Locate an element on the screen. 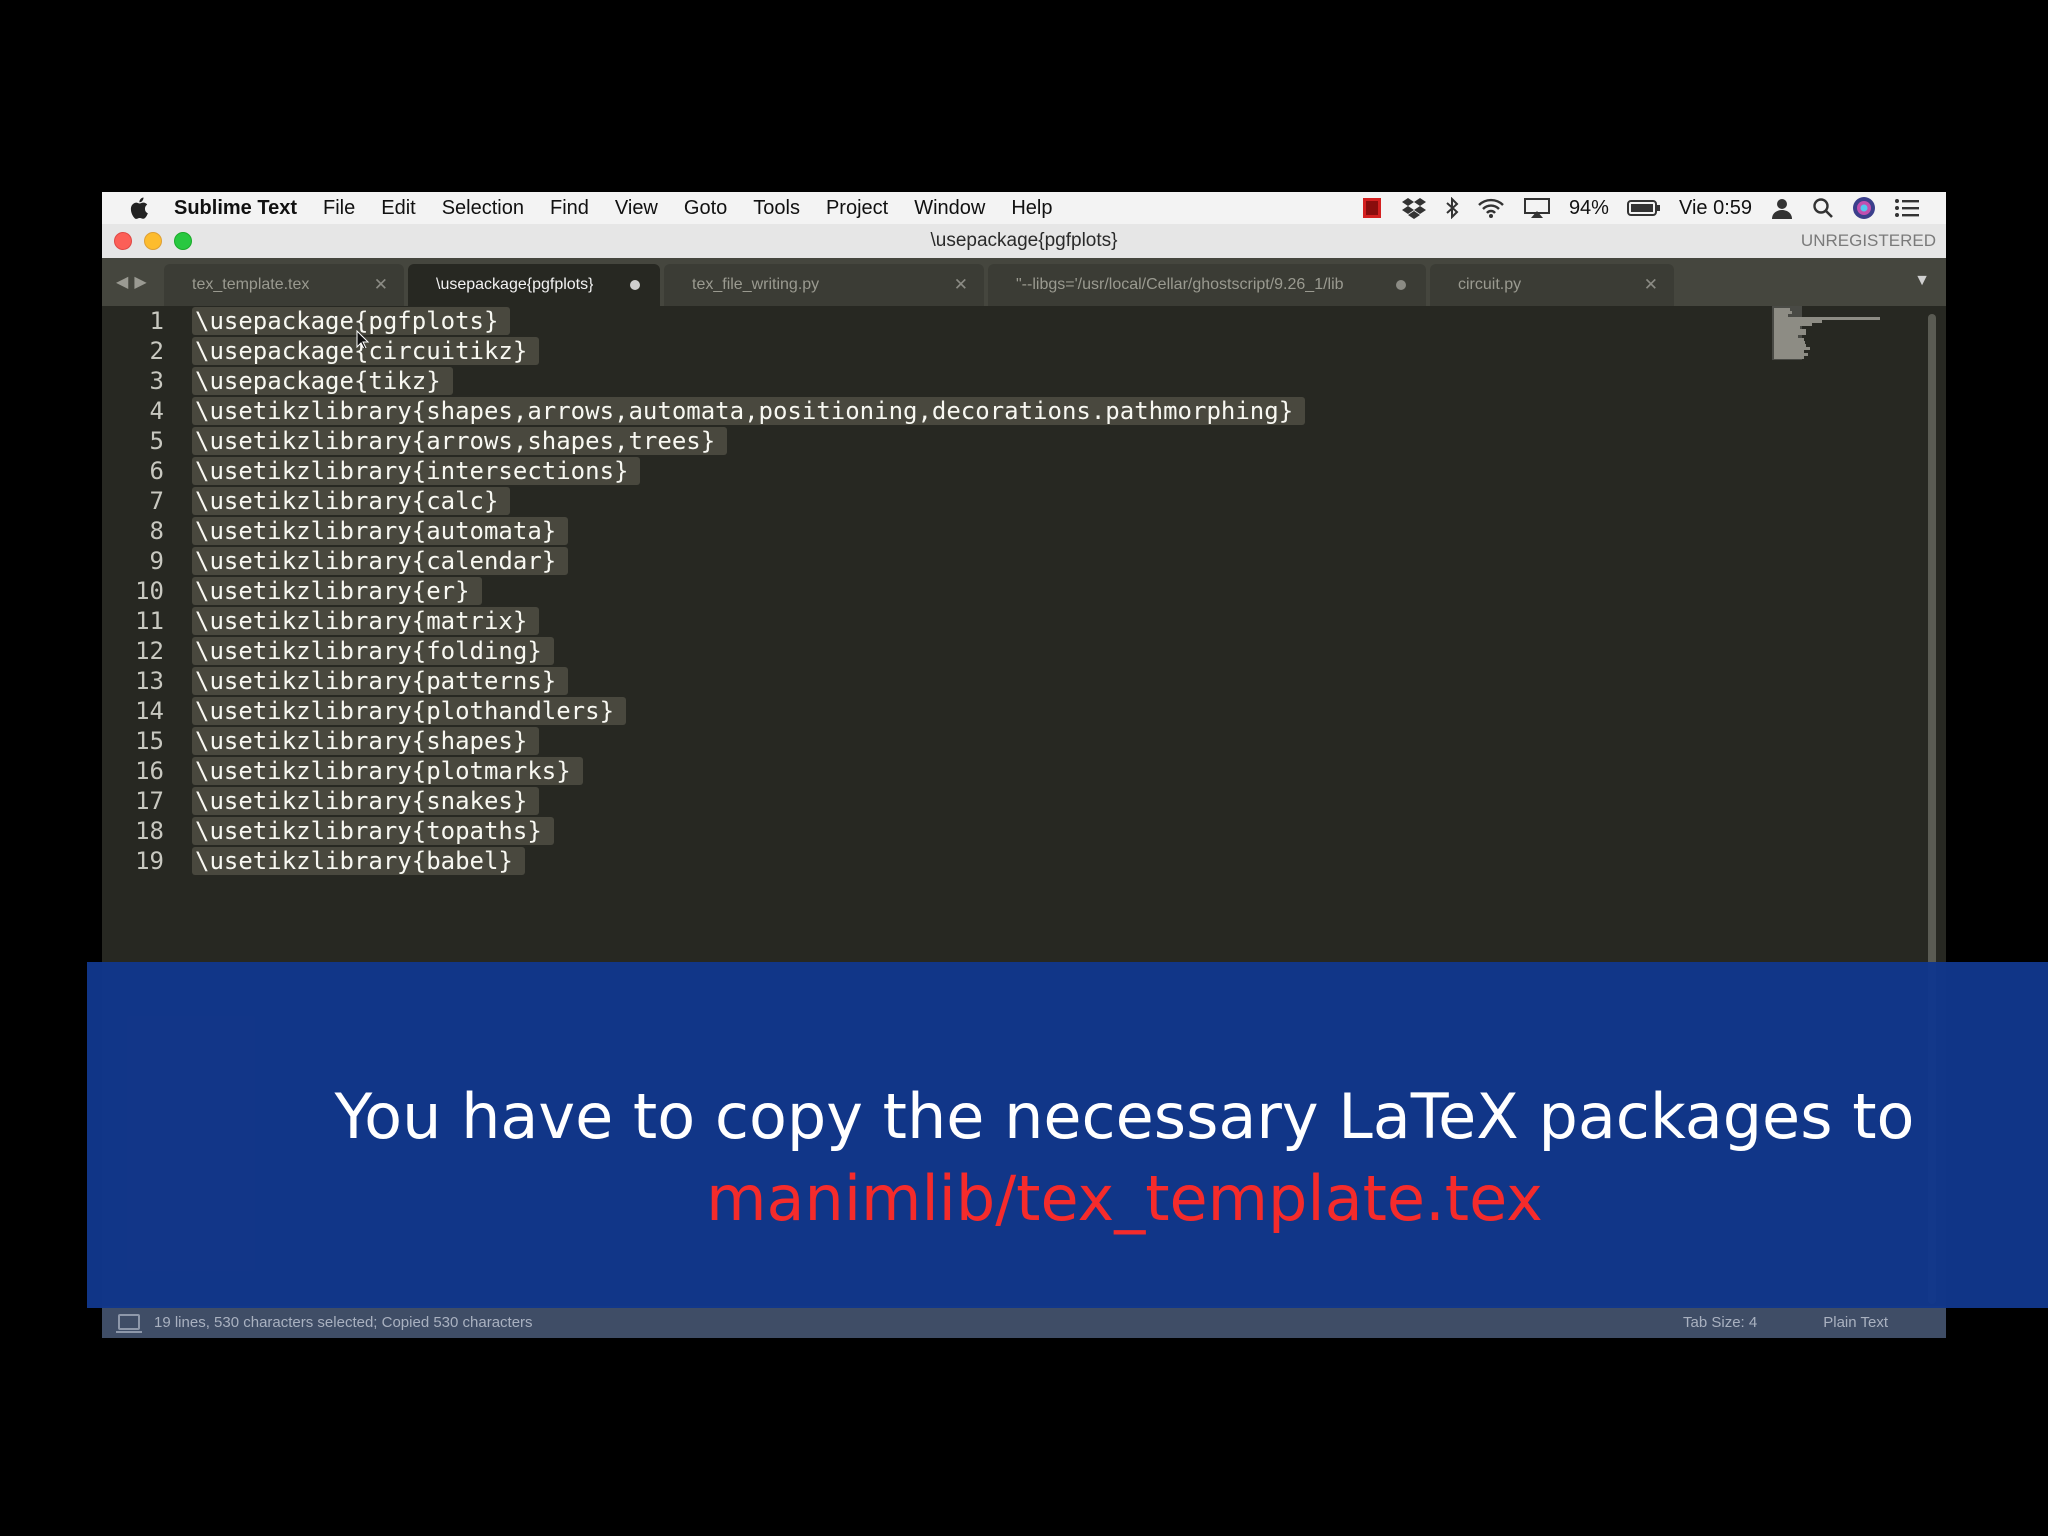 The image size is (2048, 1536). code-line: \usetikzlibrary{matrix} is located at coordinates (366, 621).